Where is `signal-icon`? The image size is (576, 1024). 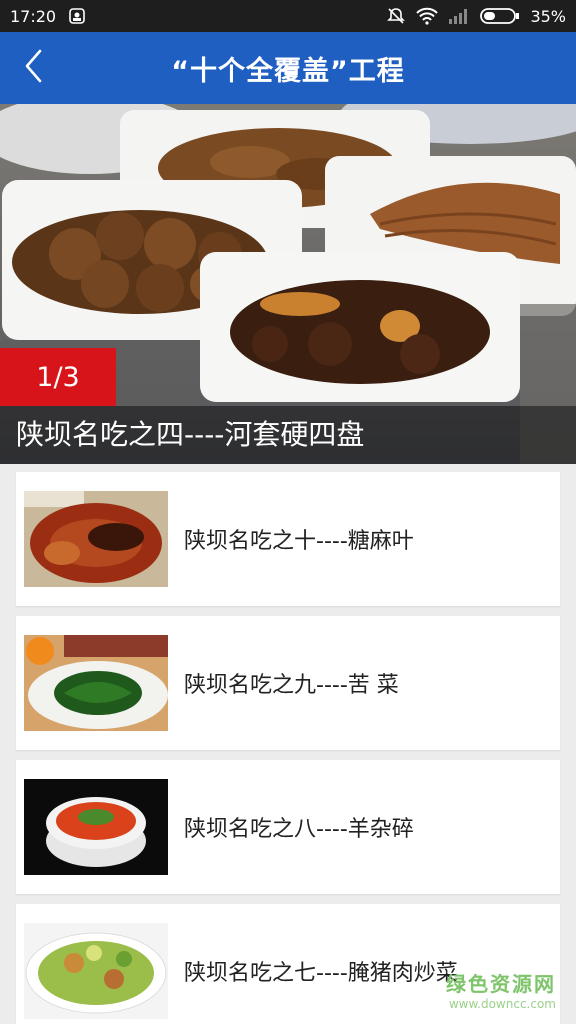 signal-icon is located at coordinates (459, 16).